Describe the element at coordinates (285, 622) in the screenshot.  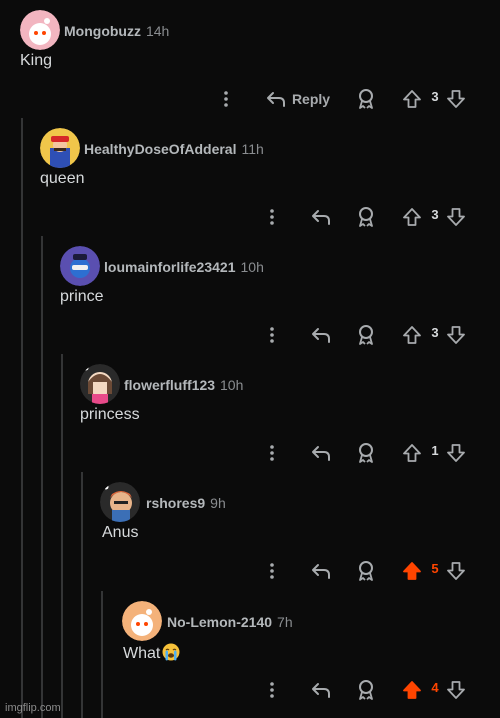
I see `timestamp: 7h` at that location.